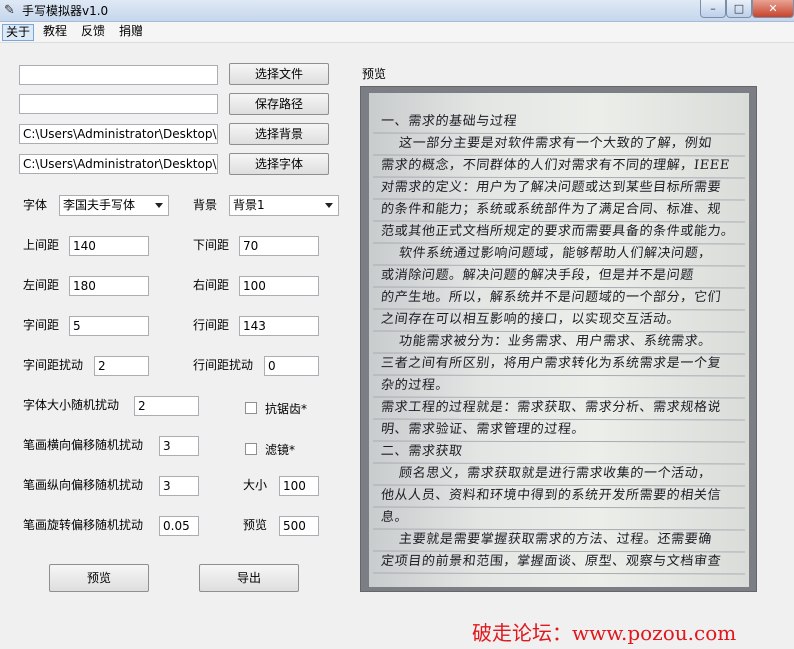  What do you see at coordinates (291, 366) in the screenshot?
I see `line-spacing-jitter-input: 0` at bounding box center [291, 366].